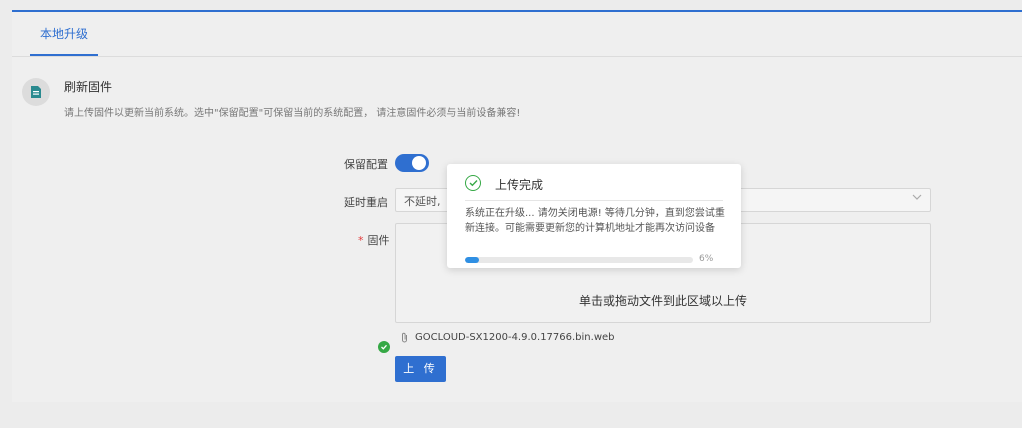 Image resolution: width=1022 pixels, height=428 pixels. Describe the element at coordinates (517, 34) in the screenshot. I see `tab-bar: 本地升级` at that location.